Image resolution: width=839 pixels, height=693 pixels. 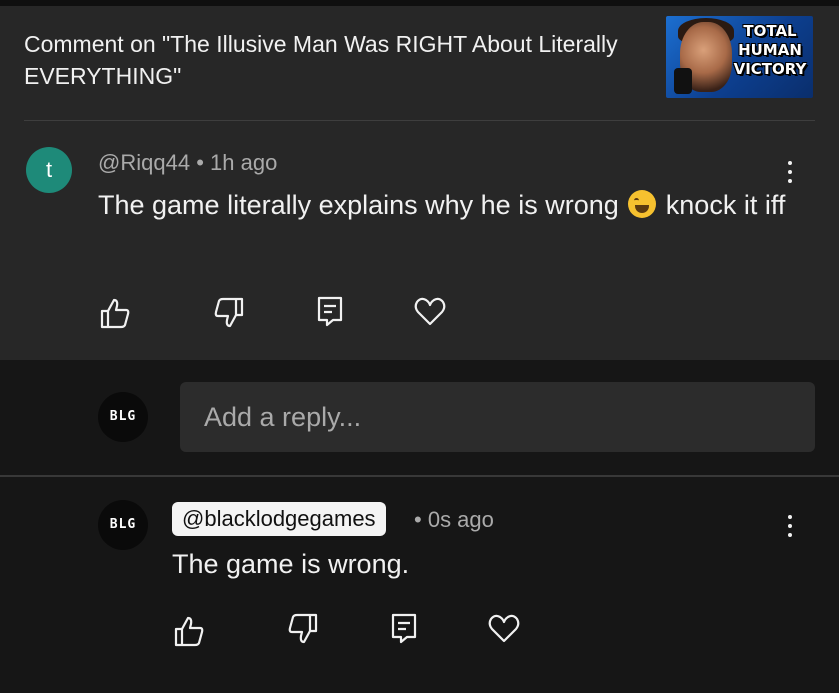 What do you see at coordinates (244, 162) in the screenshot?
I see `comment-time: 1h ago` at bounding box center [244, 162].